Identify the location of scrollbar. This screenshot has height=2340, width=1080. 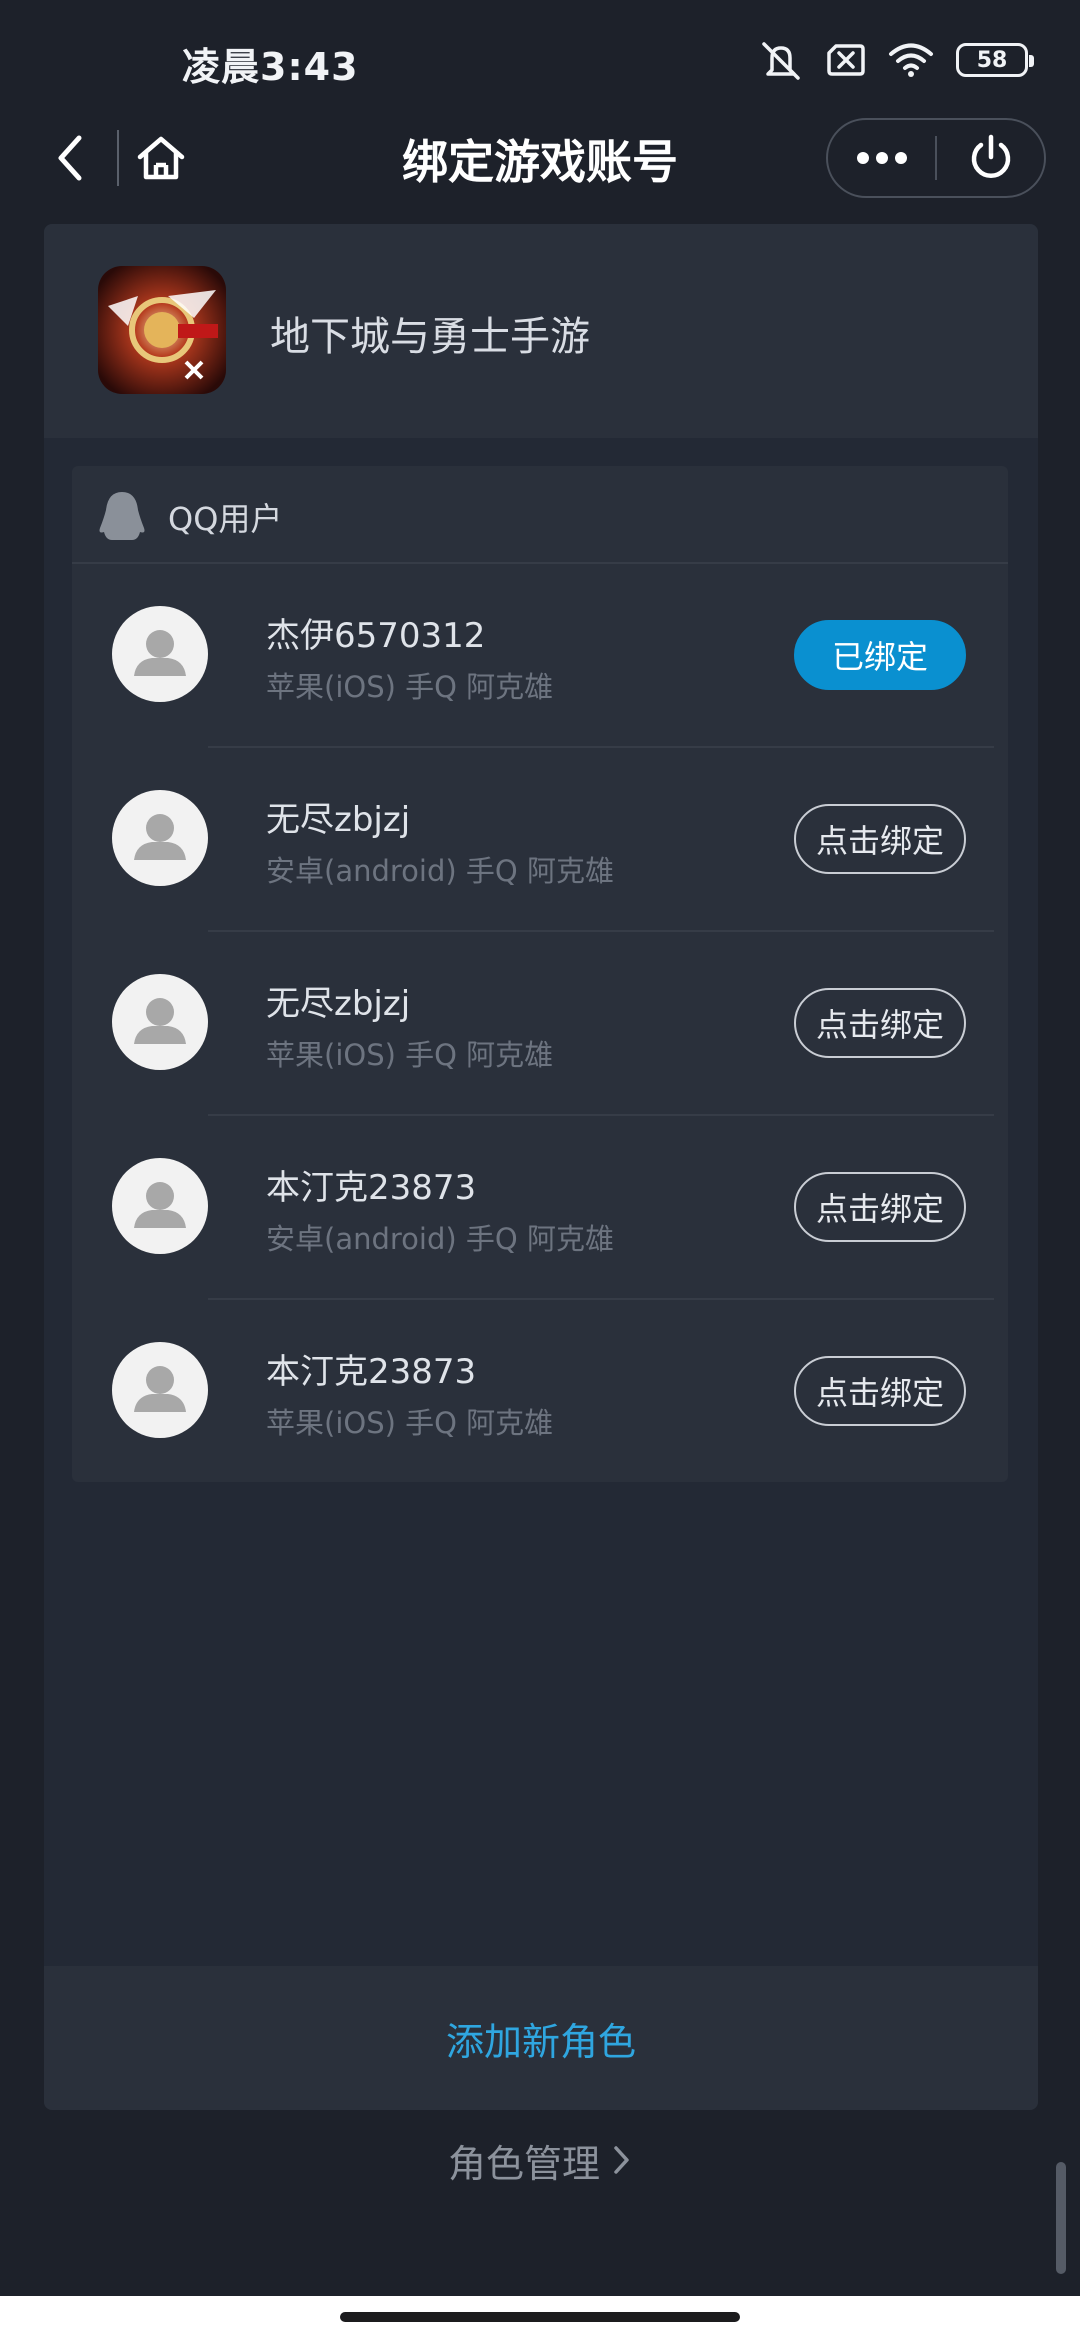
(1061, 2218).